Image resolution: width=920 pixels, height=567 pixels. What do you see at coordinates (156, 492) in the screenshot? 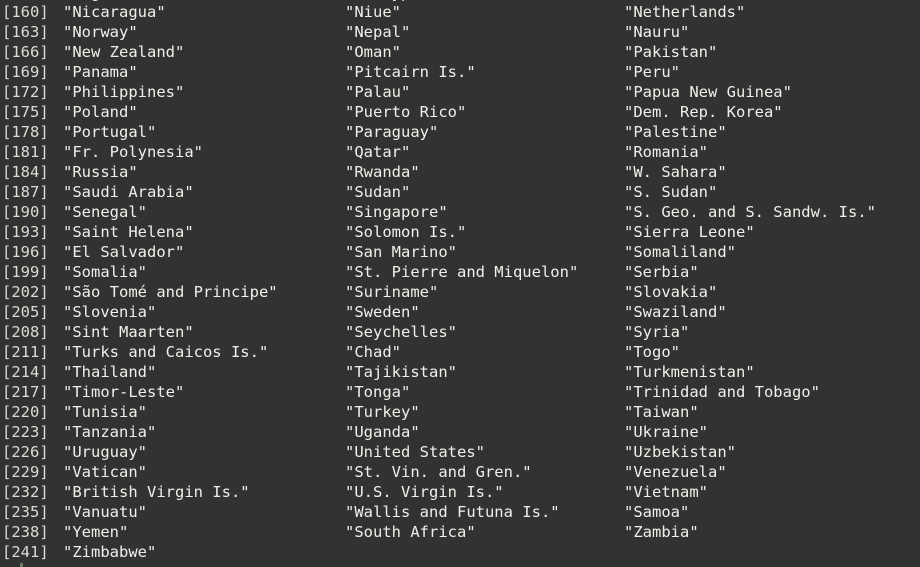
I see `list-item-value: "British Virgin Is."` at bounding box center [156, 492].